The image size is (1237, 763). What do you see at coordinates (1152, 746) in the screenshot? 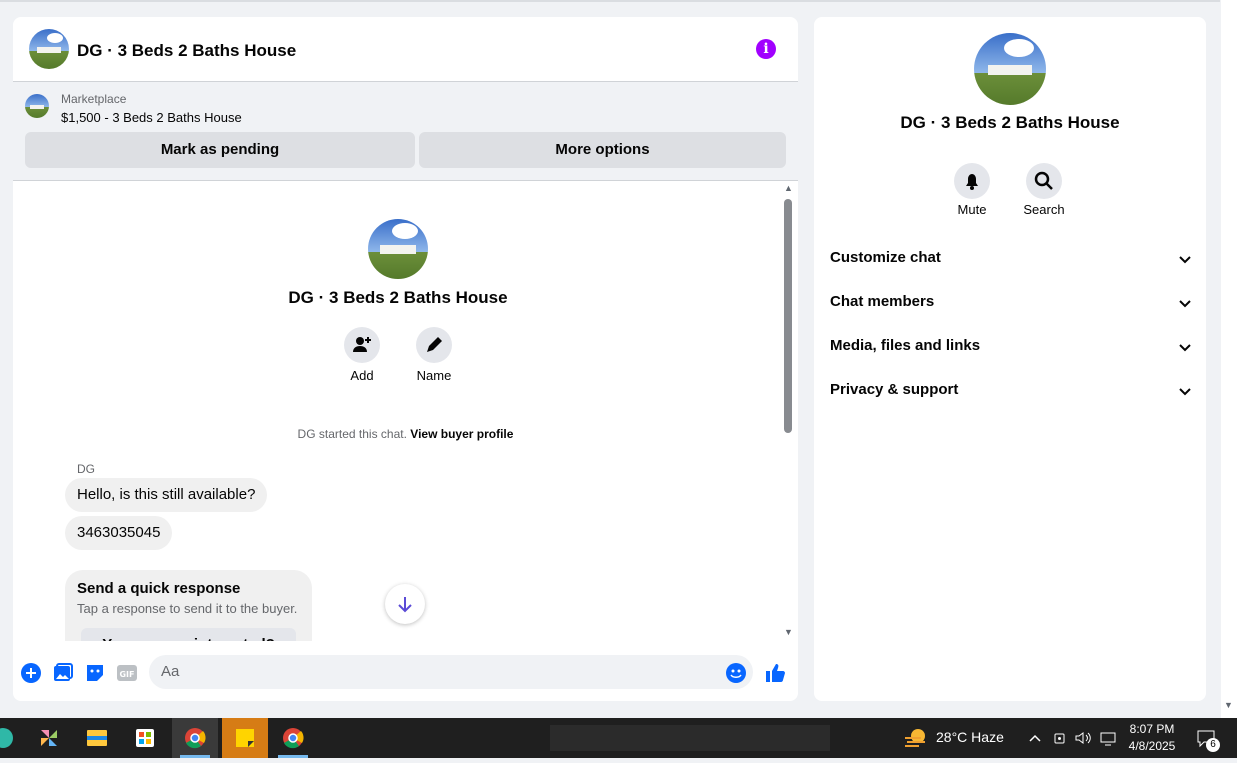
I see `clock-date: 4/8/2025` at bounding box center [1152, 746].